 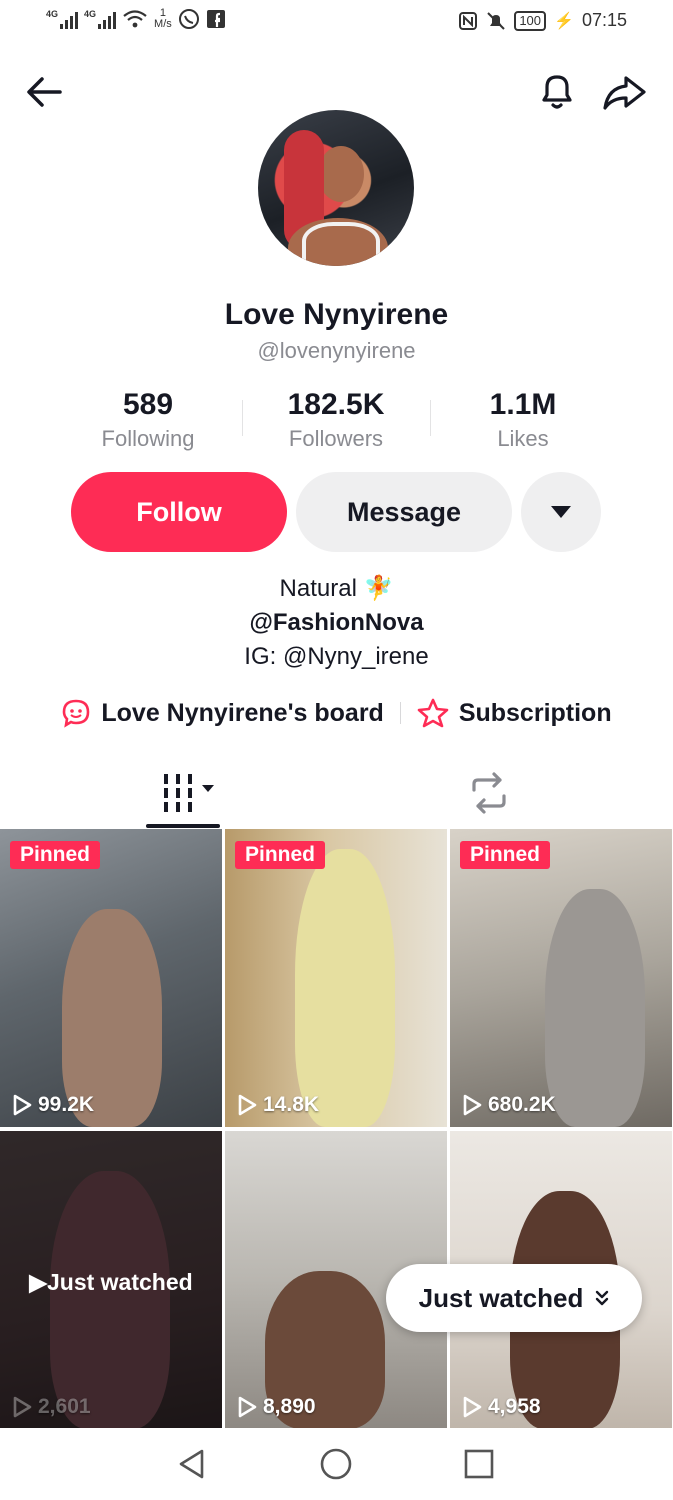 I want to click on stat-followers: 182.5K Followers, so click(x=336, y=420).